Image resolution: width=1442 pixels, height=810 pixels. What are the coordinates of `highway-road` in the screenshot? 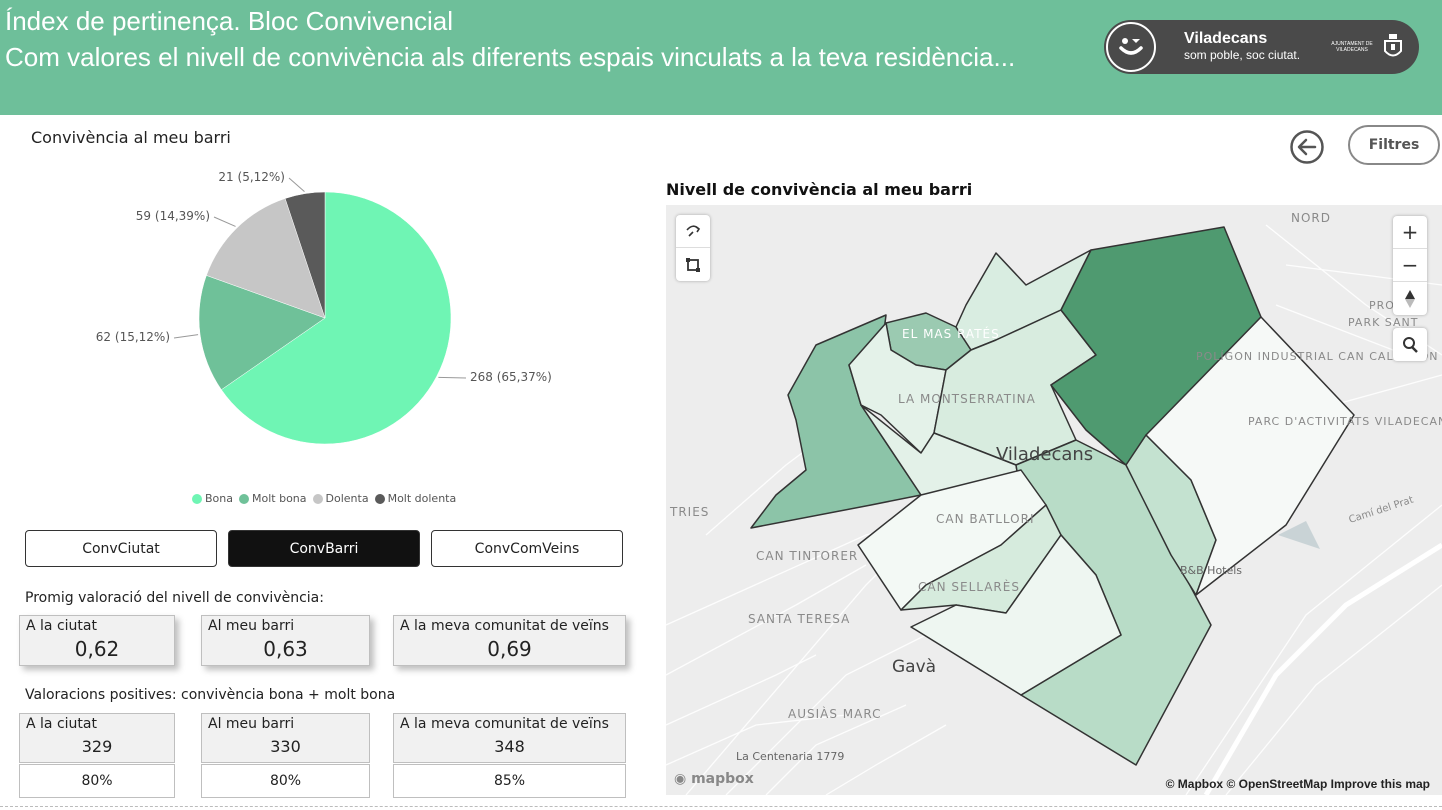 It's located at (1322, 668).